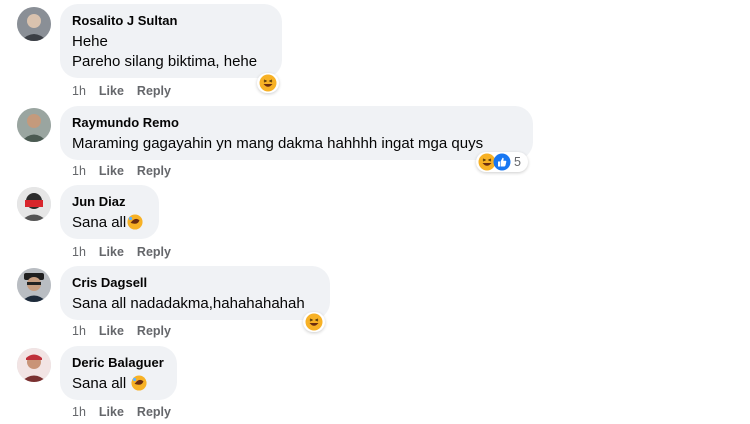  I want to click on reaction-summary: 5, so click(502, 162).